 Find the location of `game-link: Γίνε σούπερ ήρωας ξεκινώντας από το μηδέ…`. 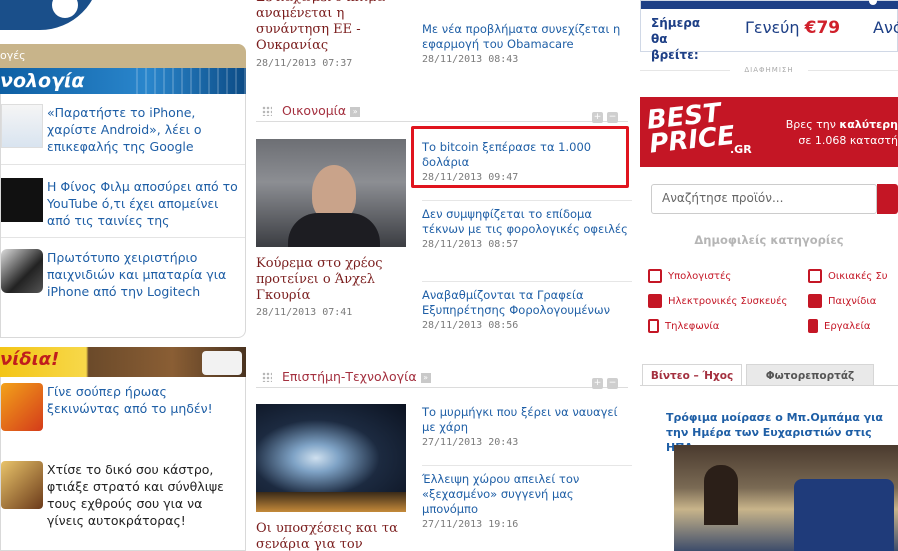

game-link: Γίνε σούπερ ήρωας ξεκινώντας από το μηδέ… is located at coordinates (144, 400).